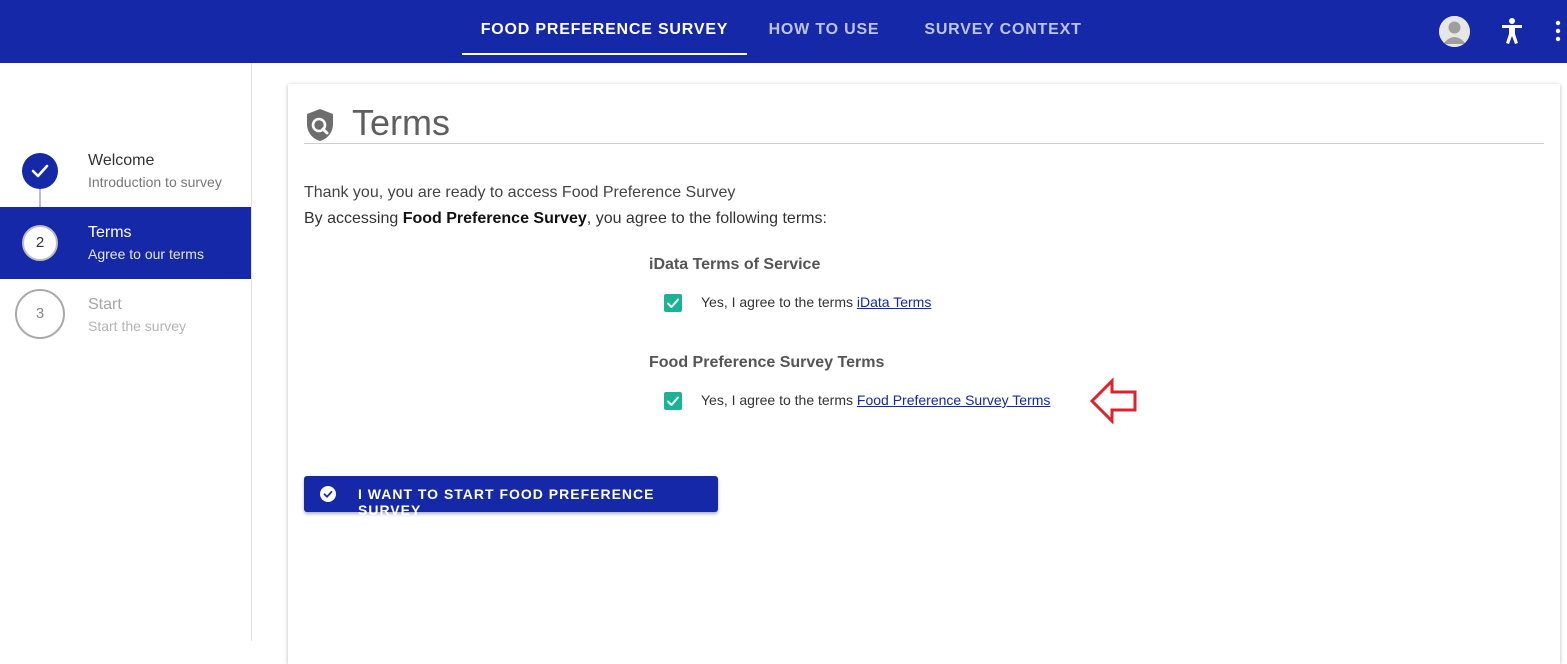  What do you see at coordinates (125, 171) in the screenshot?
I see `step-welcome: Welcome Introduction to survey` at bounding box center [125, 171].